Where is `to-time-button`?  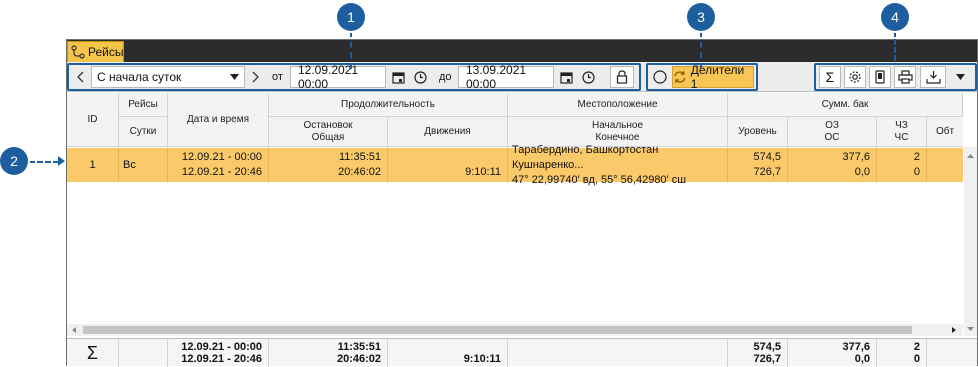
to-time-button is located at coordinates (588, 77).